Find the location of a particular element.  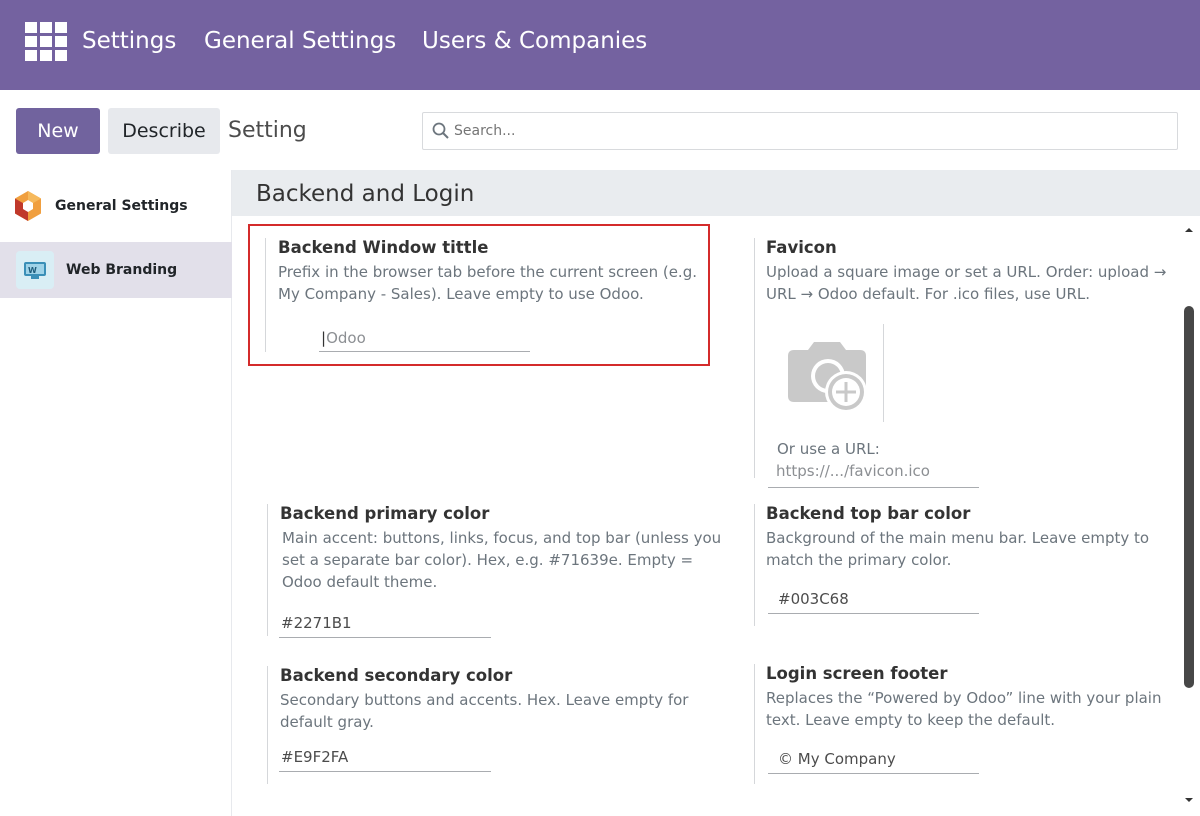

sidebar-item-general-settings: General Settings is located at coordinates (116, 206).